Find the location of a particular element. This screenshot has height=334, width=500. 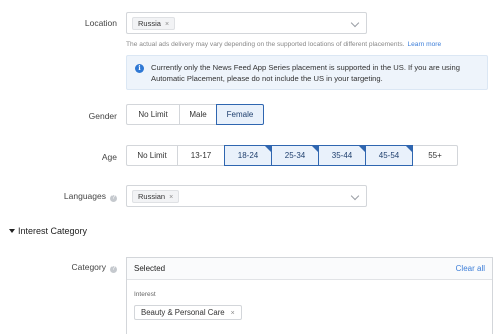

category-label: Category? is located at coordinates (94, 267).